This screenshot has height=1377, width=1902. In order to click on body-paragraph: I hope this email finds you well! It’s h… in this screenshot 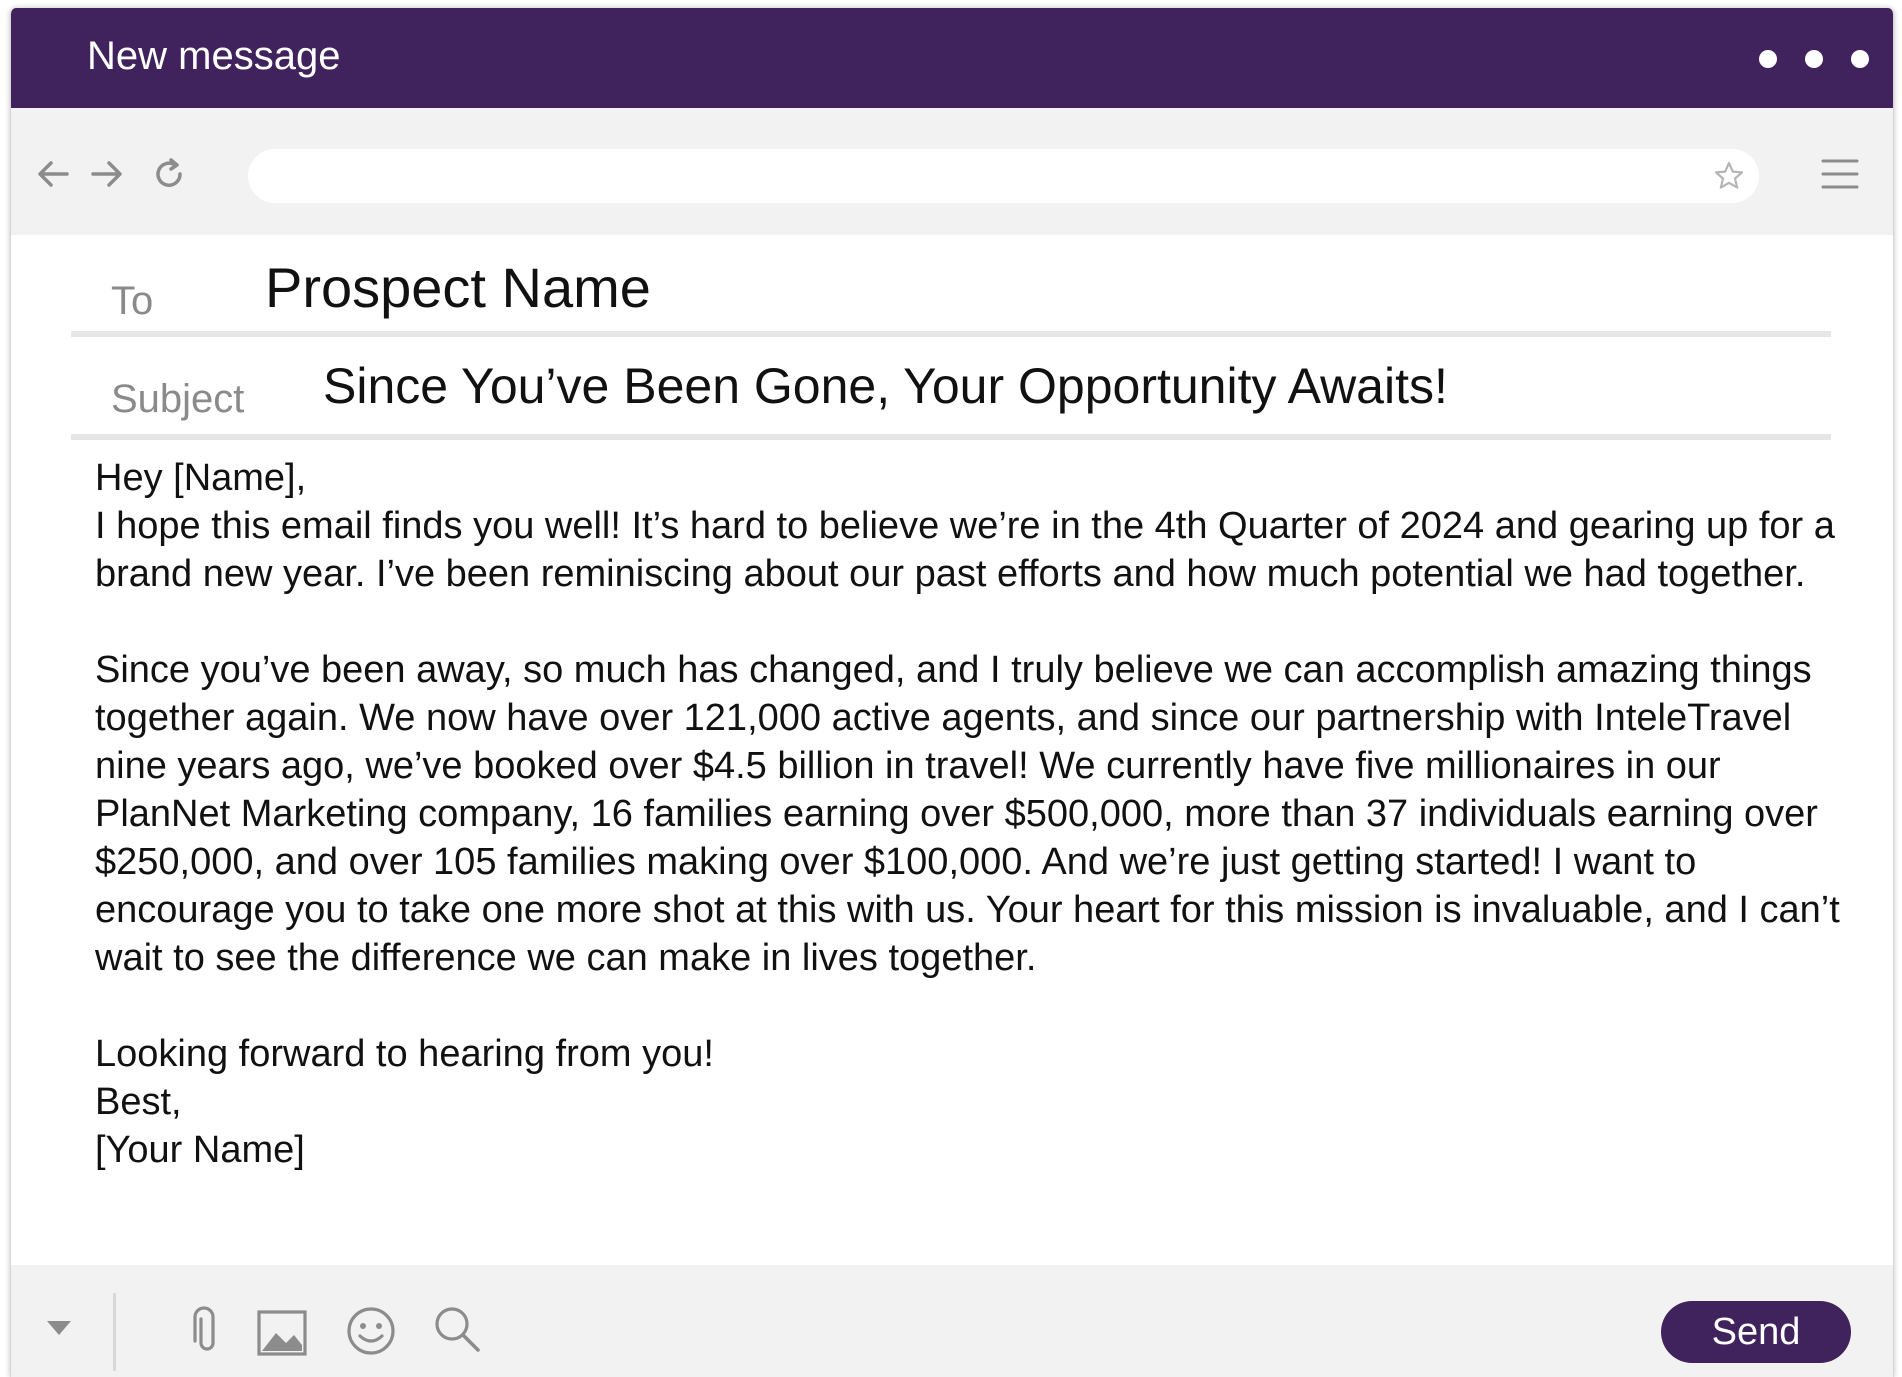, I will do `click(965, 550)`.